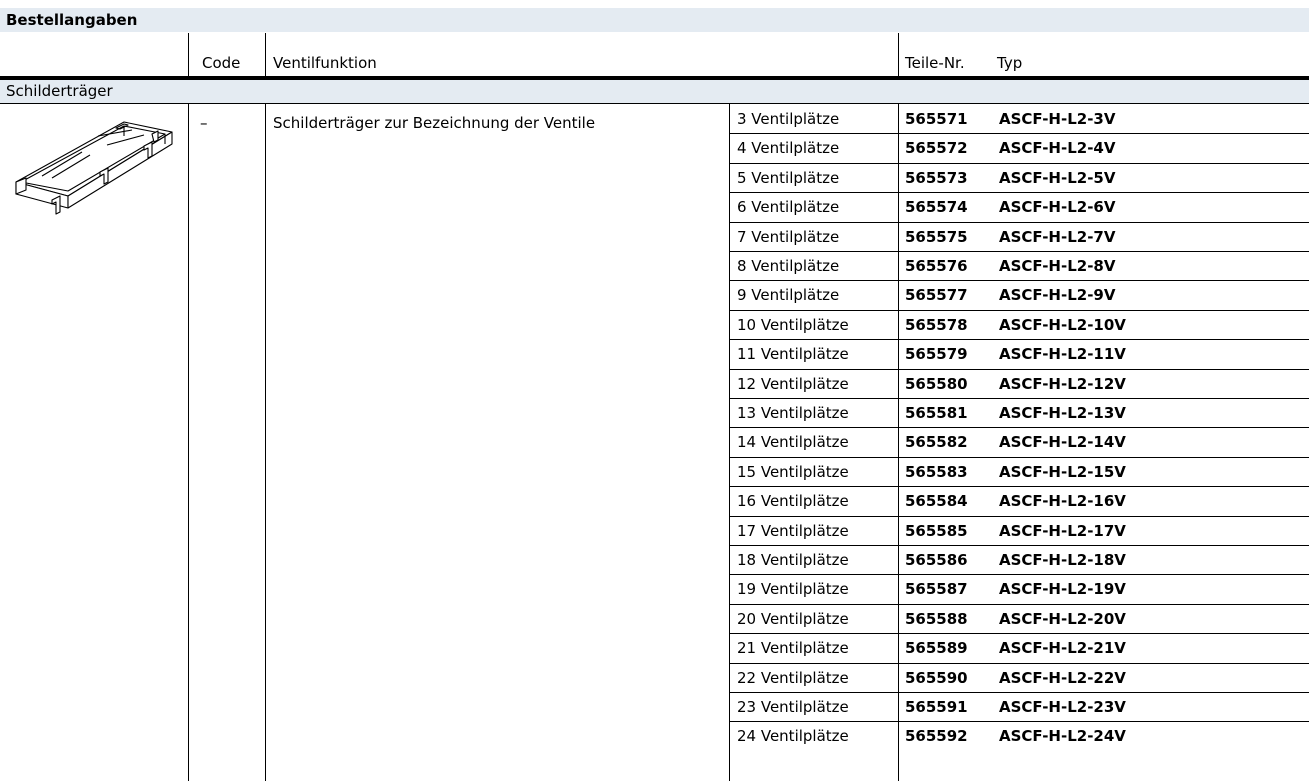 The width and height of the screenshot is (1309, 781). What do you see at coordinates (936, 295) in the screenshot?
I see `part-no-cell: 565577` at bounding box center [936, 295].